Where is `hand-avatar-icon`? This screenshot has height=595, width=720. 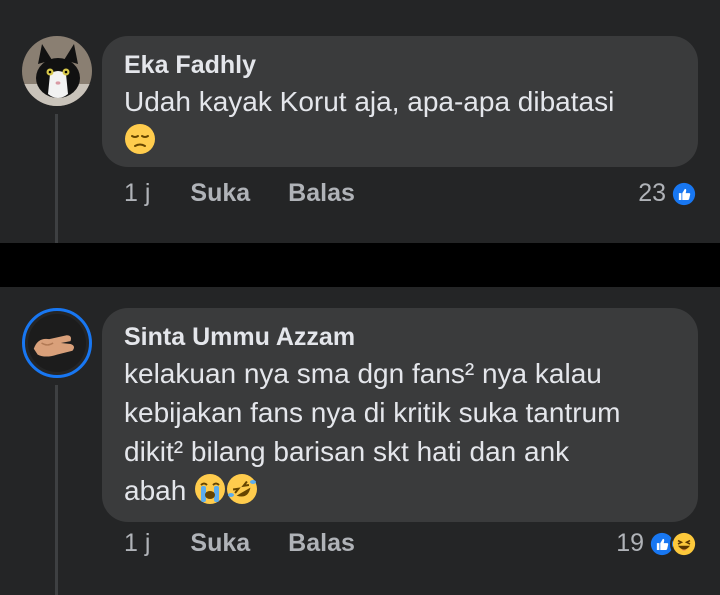 hand-avatar-icon is located at coordinates (57, 343).